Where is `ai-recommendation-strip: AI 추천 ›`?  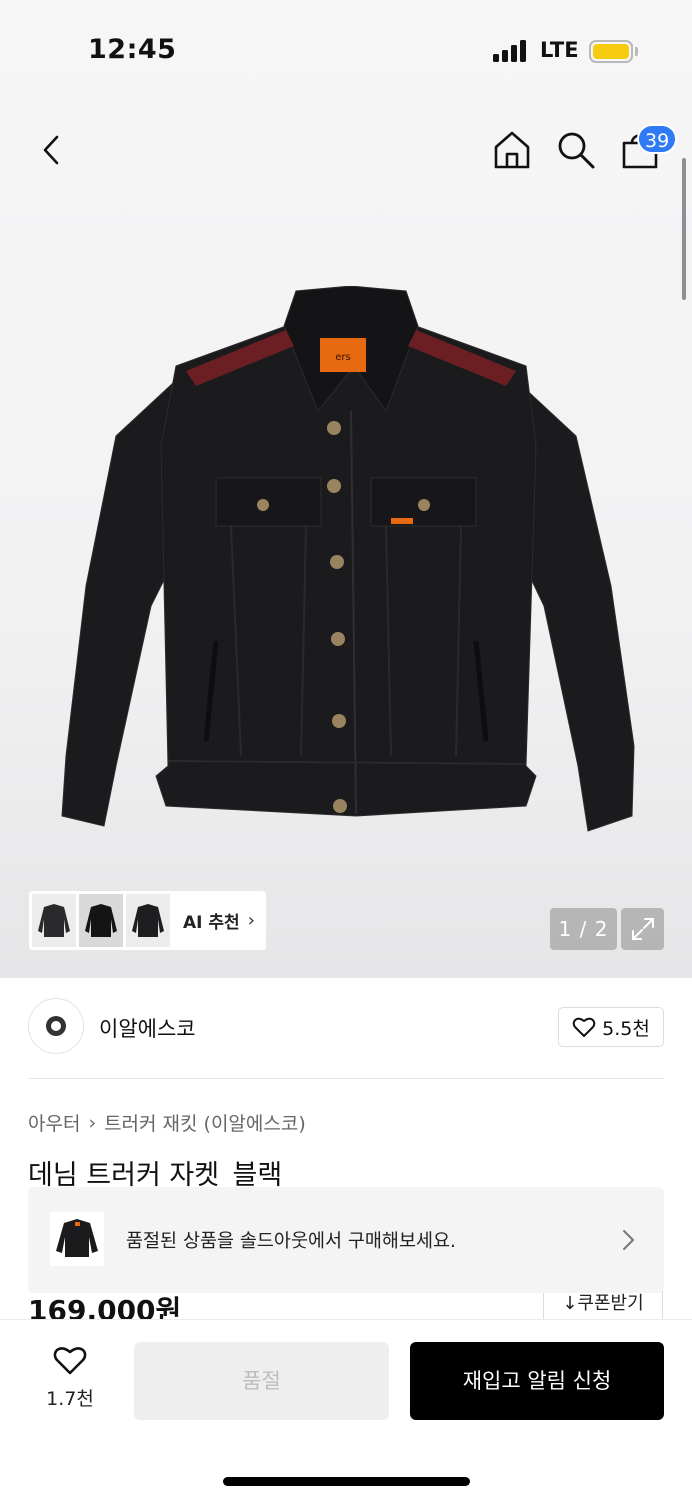 ai-recommendation-strip: AI 추천 › is located at coordinates (147, 920).